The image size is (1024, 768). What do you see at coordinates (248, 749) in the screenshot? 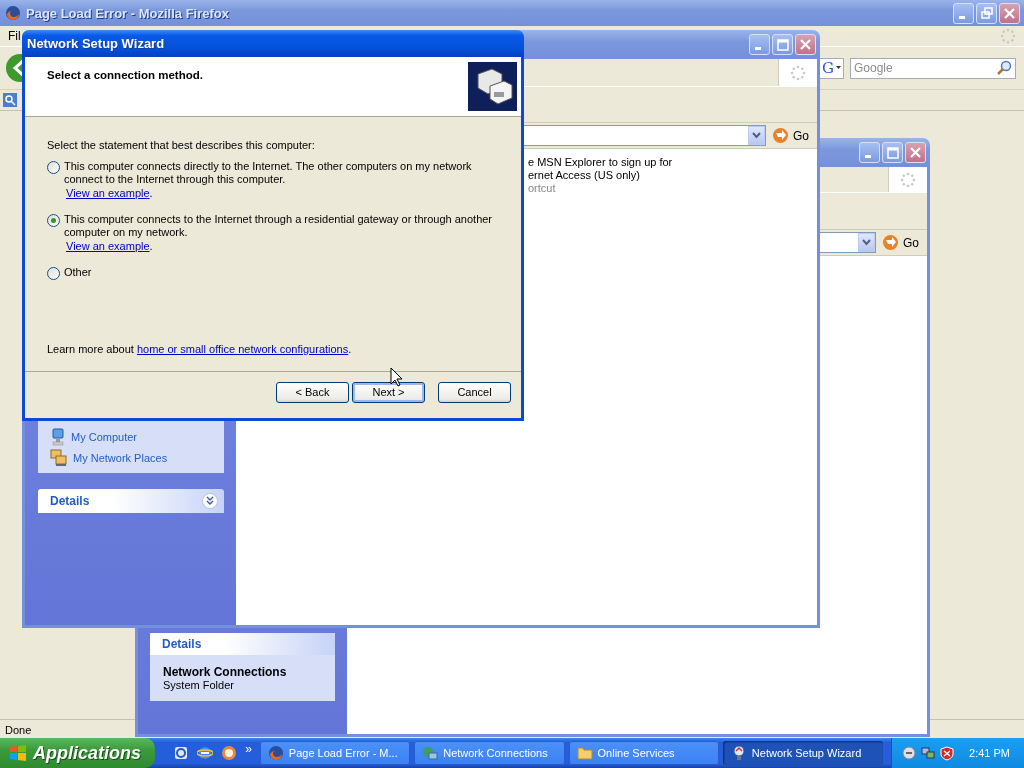
I see `overflow-chevron: »` at bounding box center [248, 749].